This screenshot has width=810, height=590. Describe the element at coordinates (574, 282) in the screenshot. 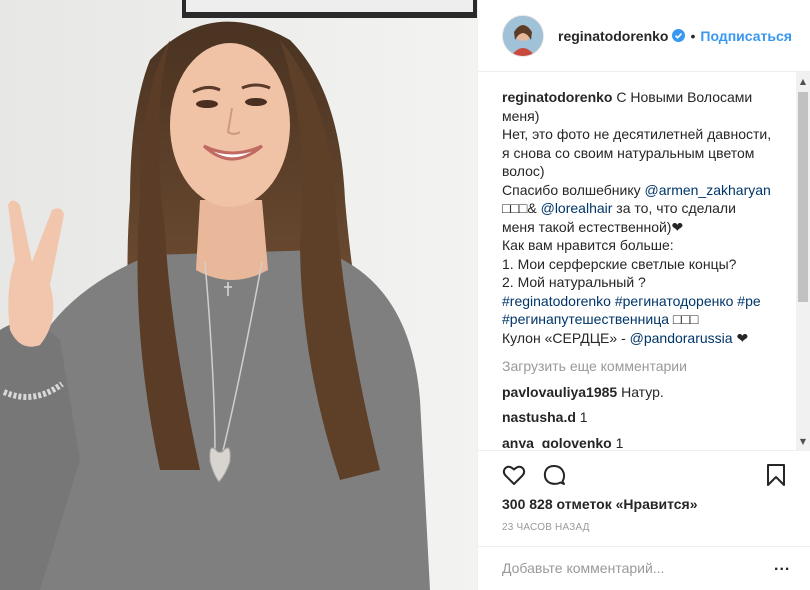

I see `caption-line: 2. Мой натуральный ?` at that location.